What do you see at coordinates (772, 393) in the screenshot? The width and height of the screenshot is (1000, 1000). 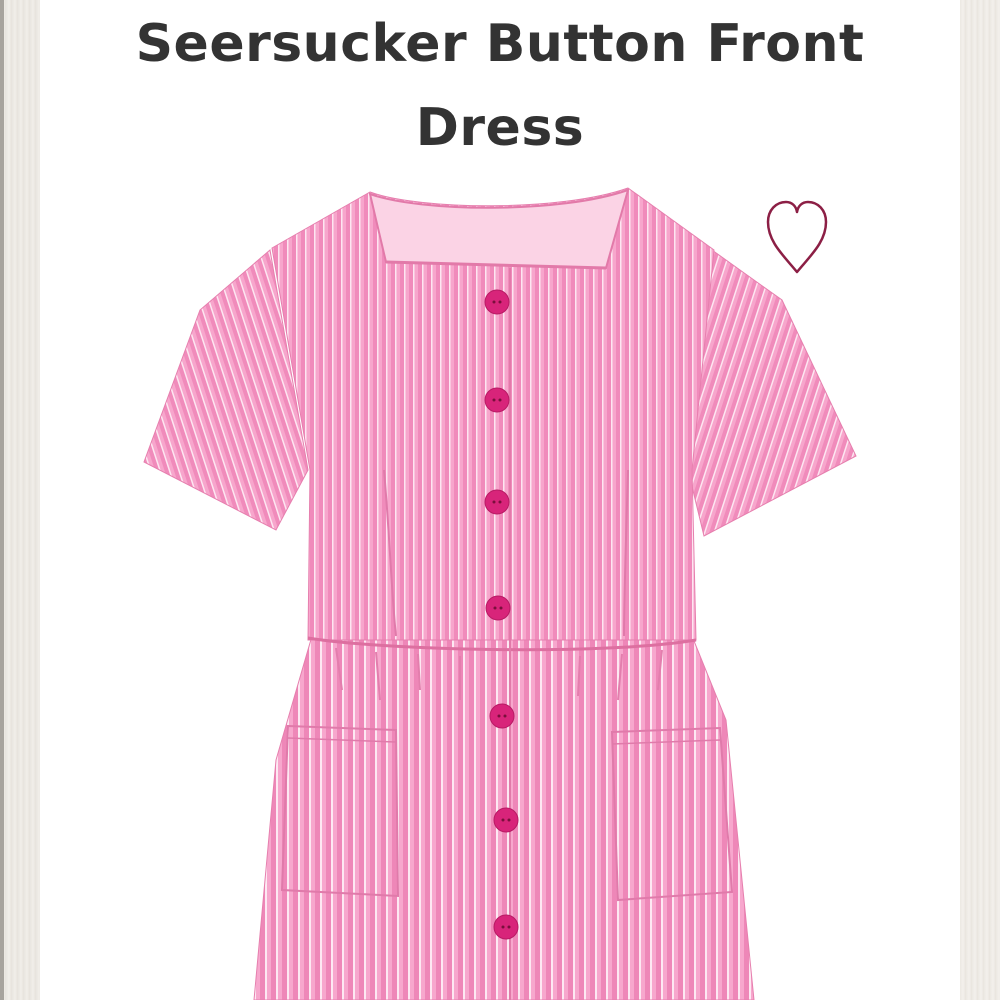 I see `right-sleeve` at bounding box center [772, 393].